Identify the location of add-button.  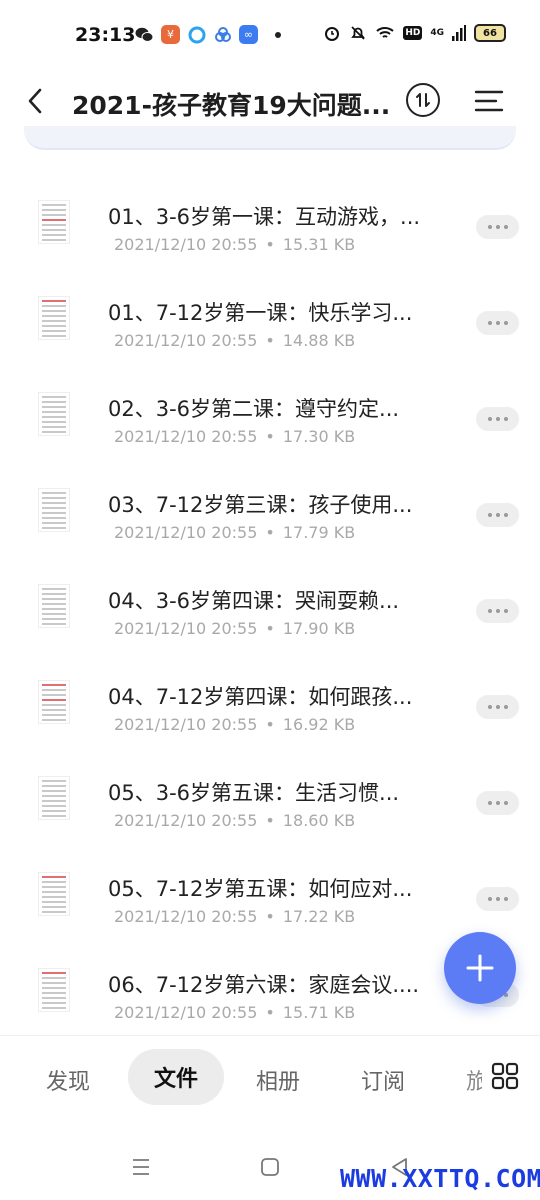
(480, 968).